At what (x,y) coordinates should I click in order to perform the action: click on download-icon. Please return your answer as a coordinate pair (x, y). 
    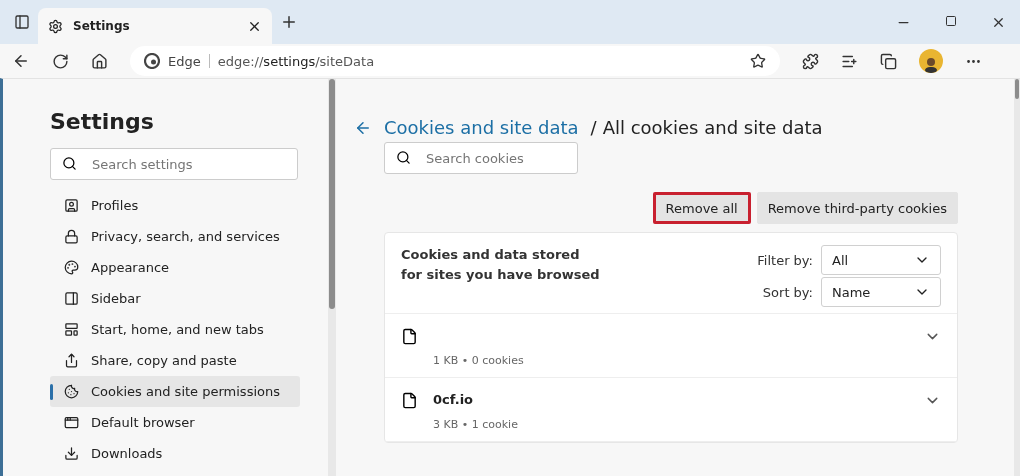
    Looking at the image, I should click on (71, 453).